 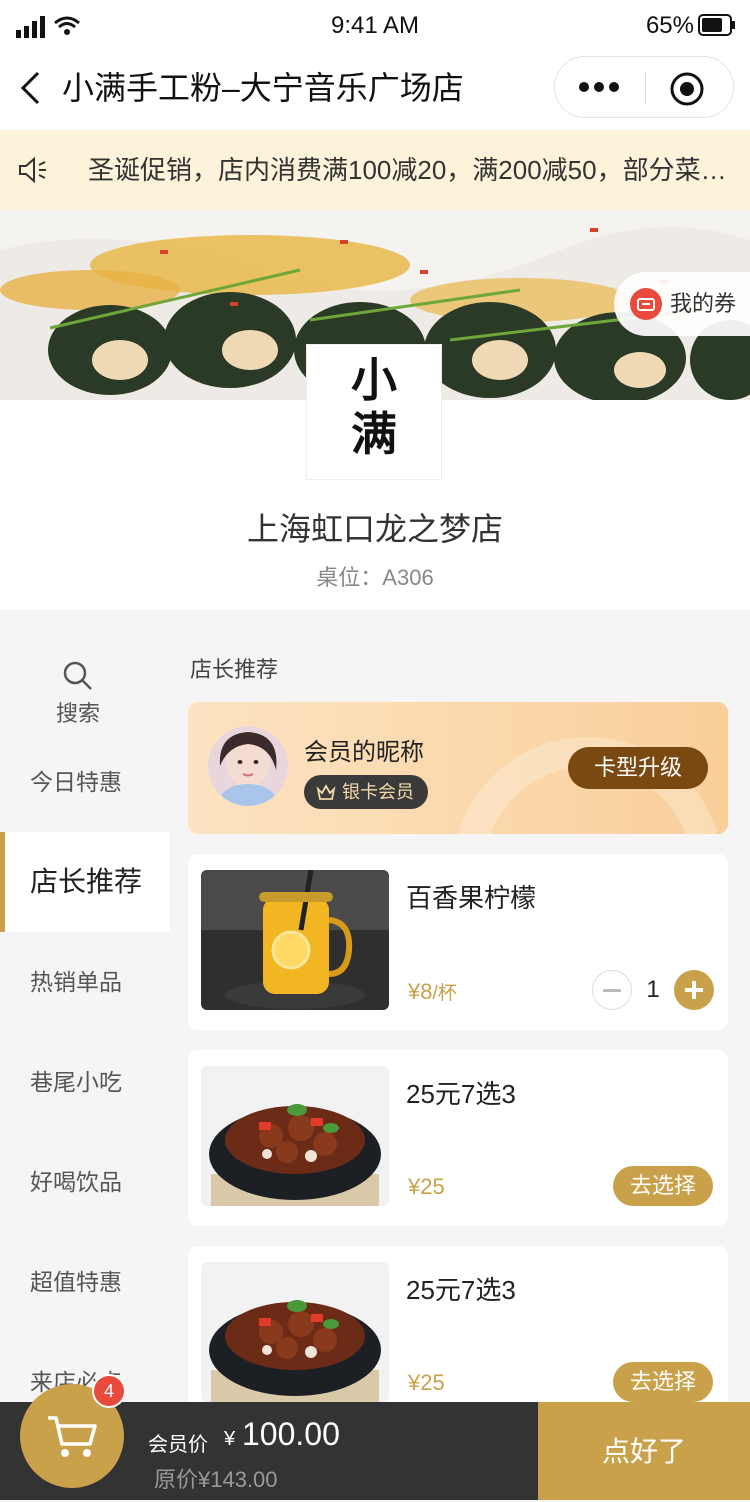 What do you see at coordinates (378, 792) in the screenshot?
I see `member-level-label: 银卡会员` at bounding box center [378, 792].